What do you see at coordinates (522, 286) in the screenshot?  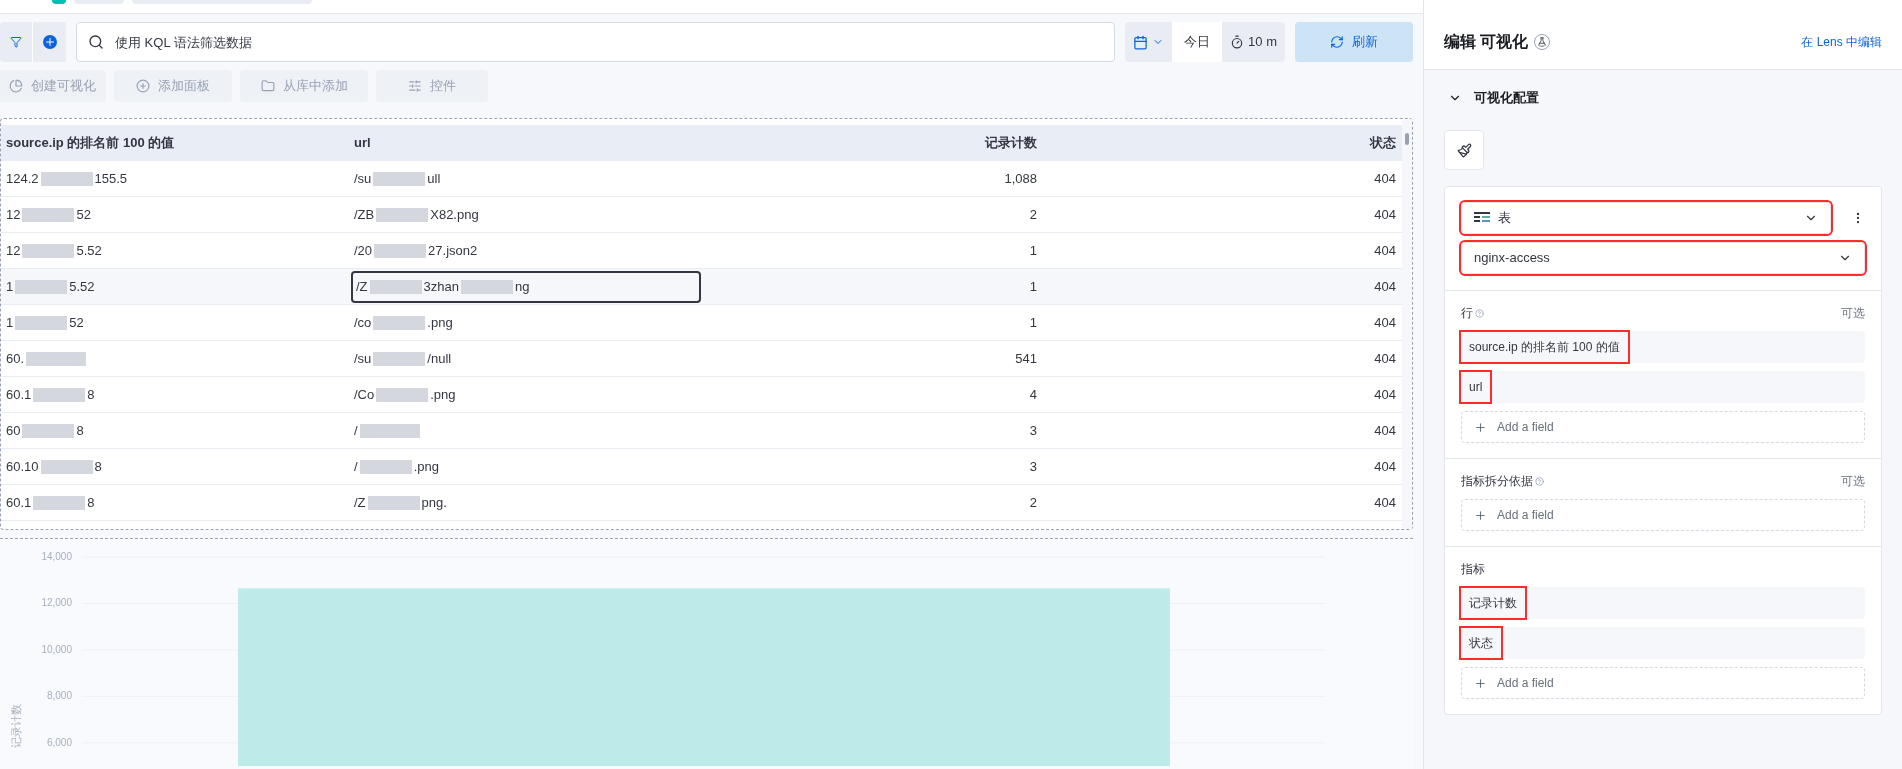 I see `cell-text: ng` at bounding box center [522, 286].